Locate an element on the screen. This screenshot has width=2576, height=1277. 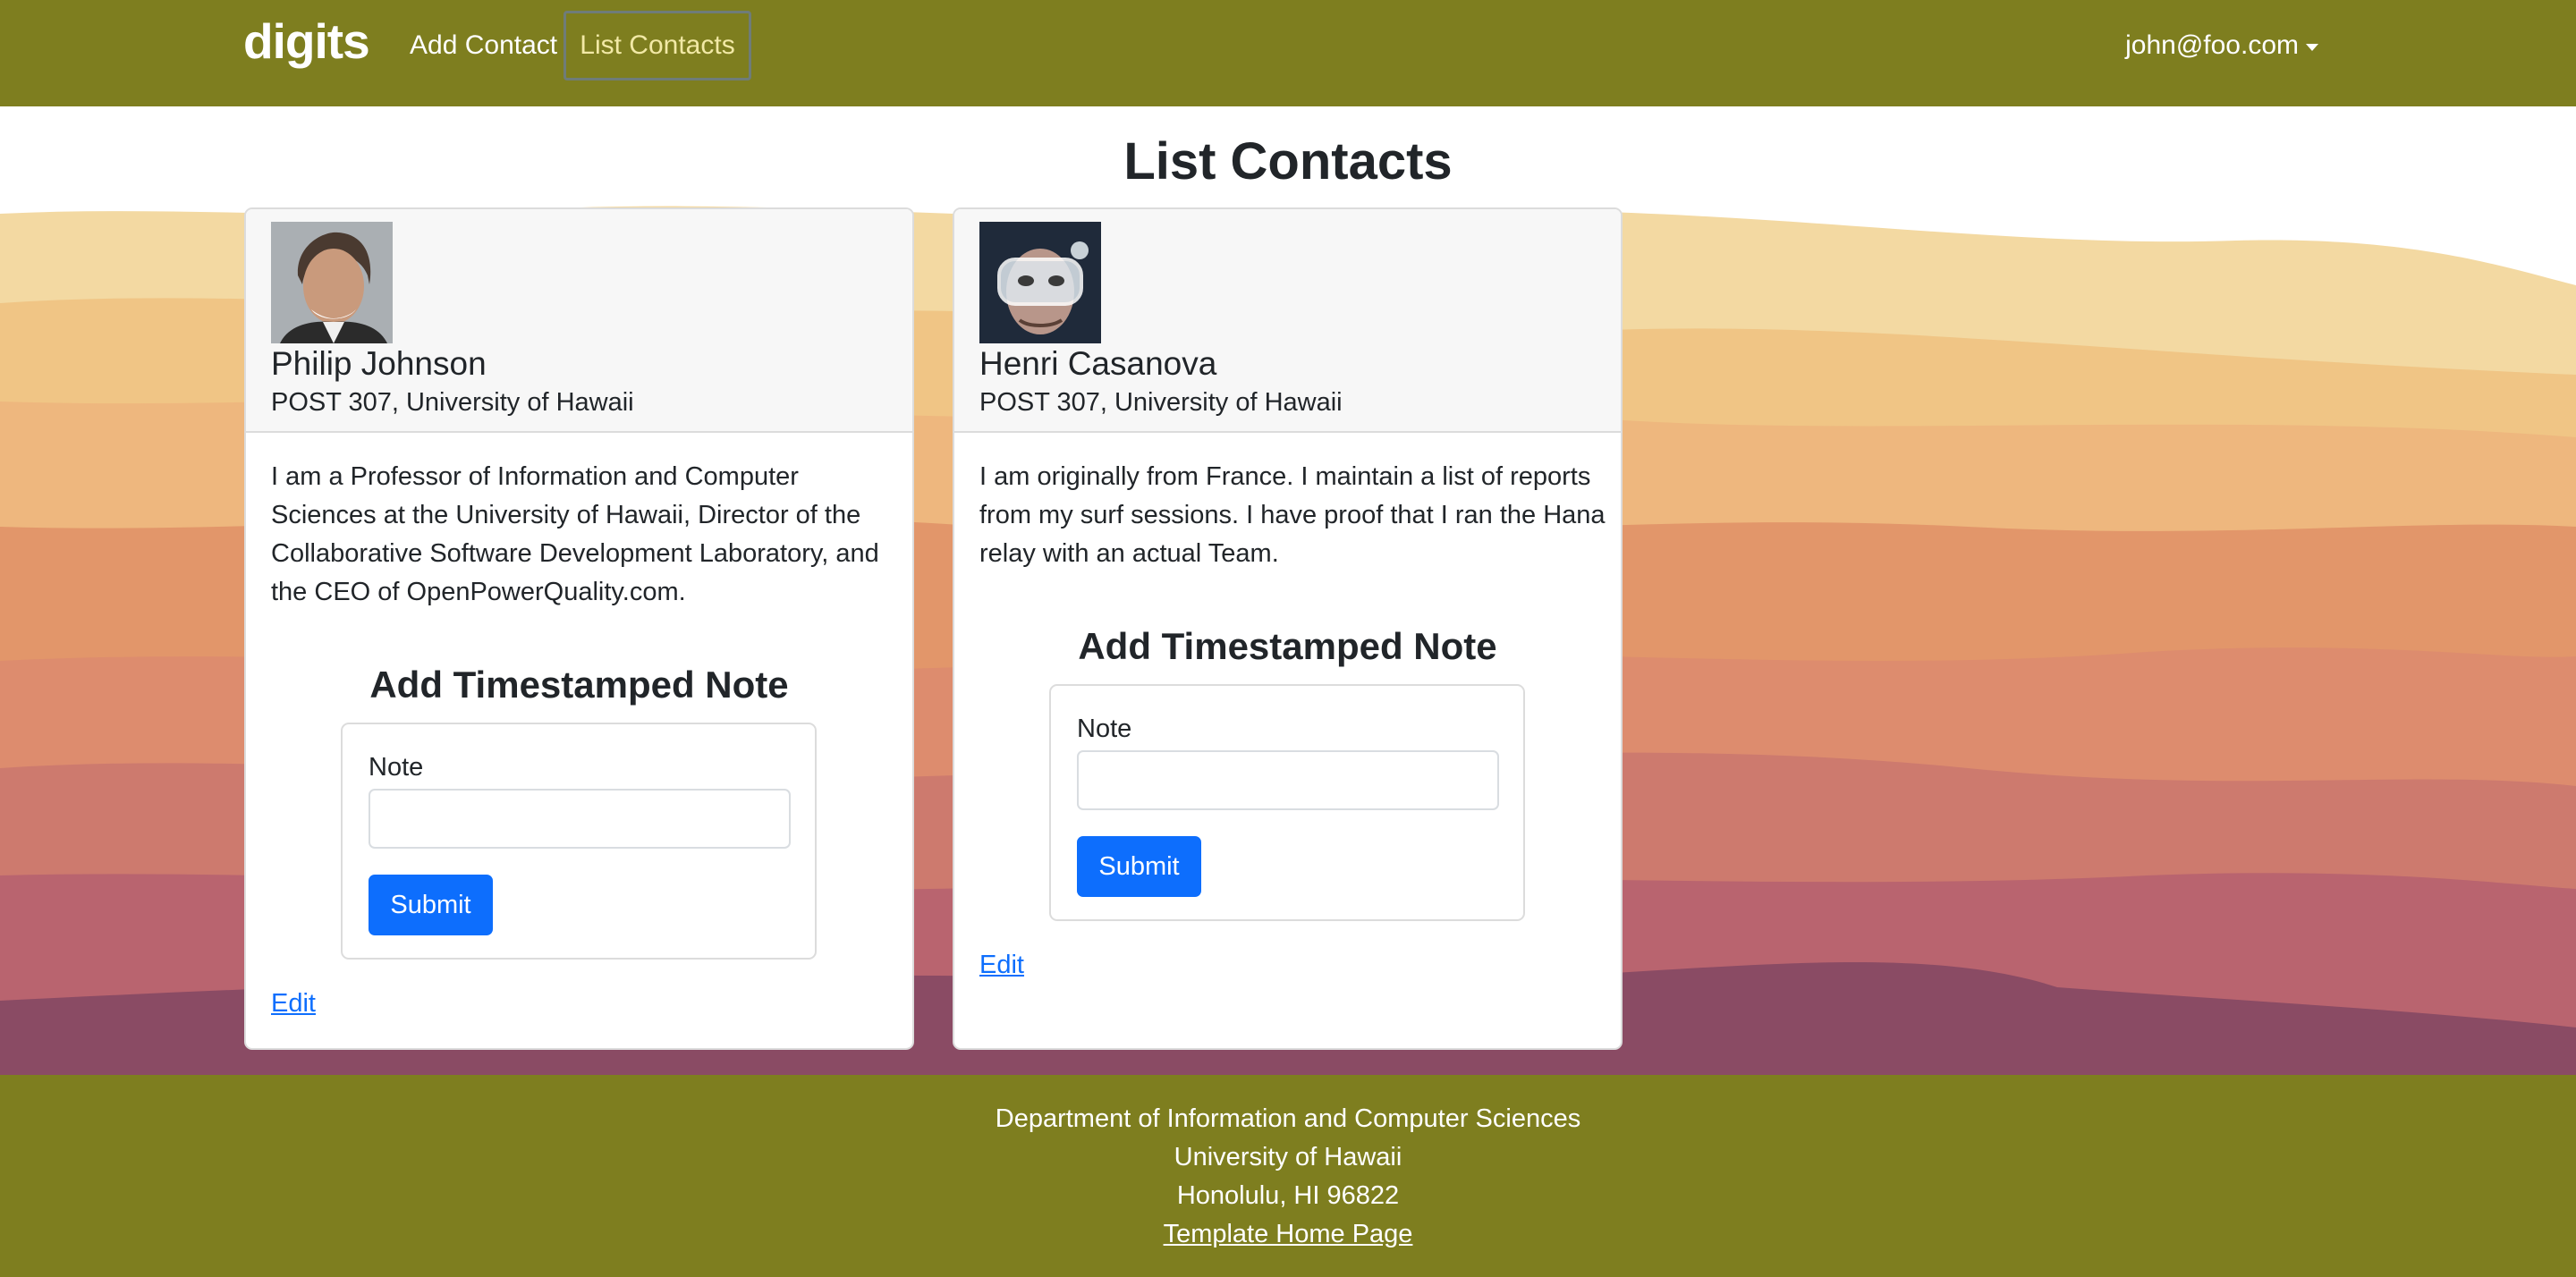
user-email: john@foo.com is located at coordinates (2212, 45).